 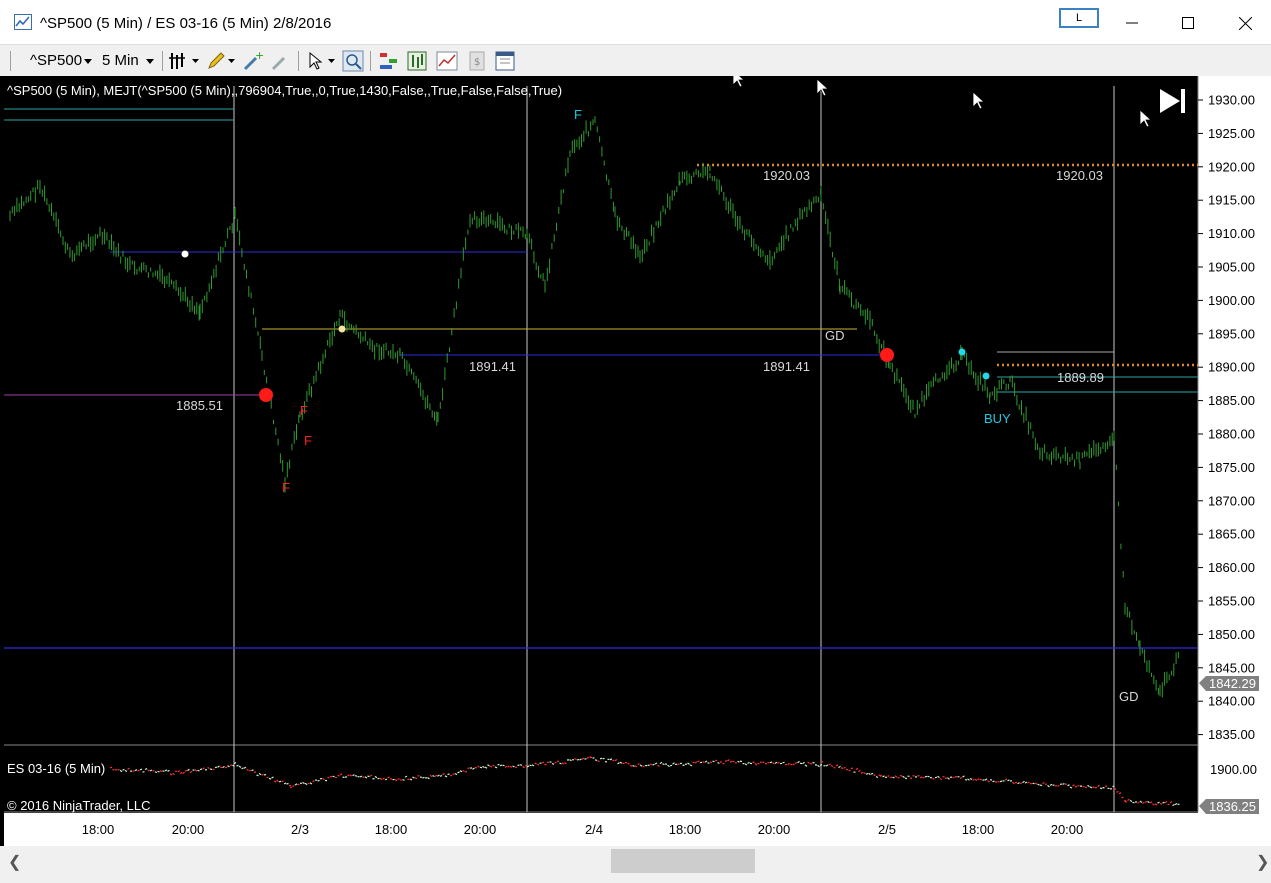 What do you see at coordinates (1231, 200) in the screenshot?
I see `price-axis-label: 1915.00` at bounding box center [1231, 200].